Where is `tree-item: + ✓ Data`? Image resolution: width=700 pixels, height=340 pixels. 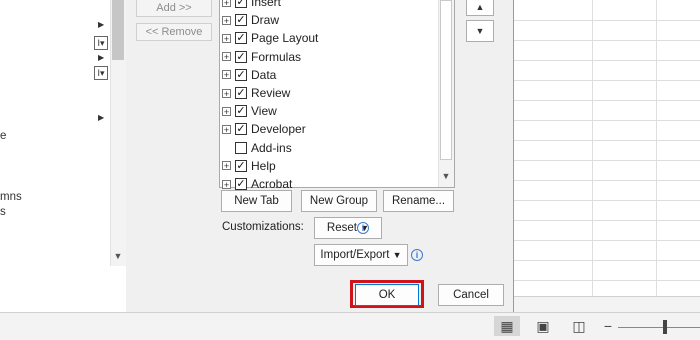 tree-item: + ✓ Data is located at coordinates (249, 75).